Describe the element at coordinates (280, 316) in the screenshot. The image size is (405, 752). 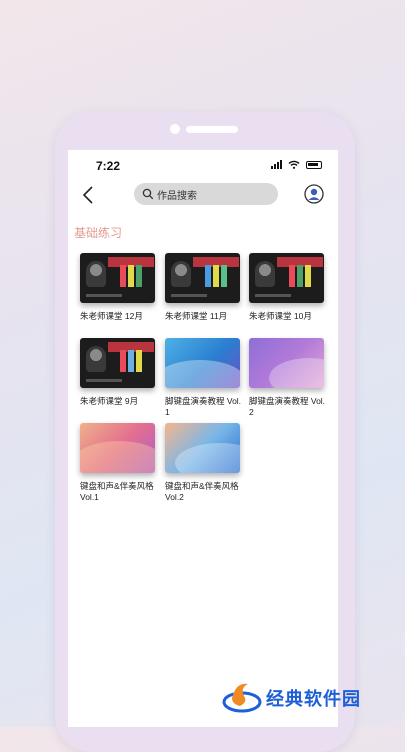
I see `work-title: 朱老师课堂 10月` at that location.